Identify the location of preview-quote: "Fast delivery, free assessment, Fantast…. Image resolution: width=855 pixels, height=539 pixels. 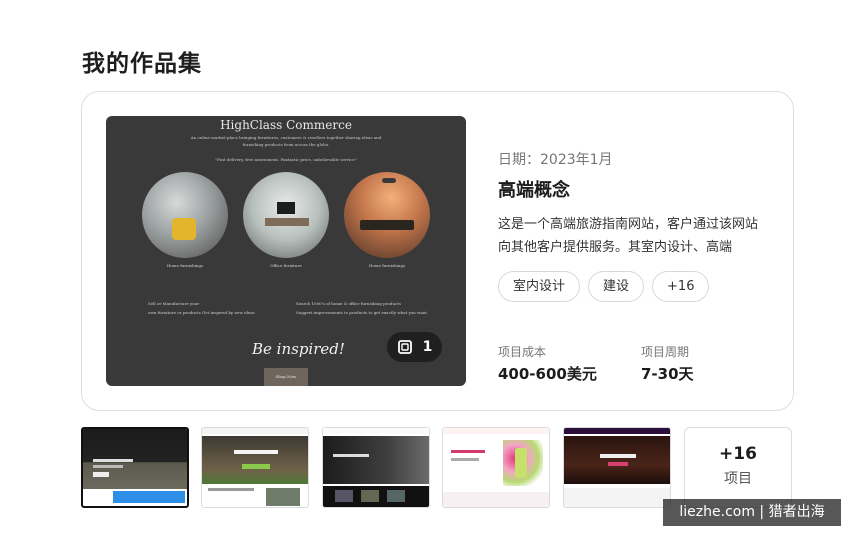
(286, 159).